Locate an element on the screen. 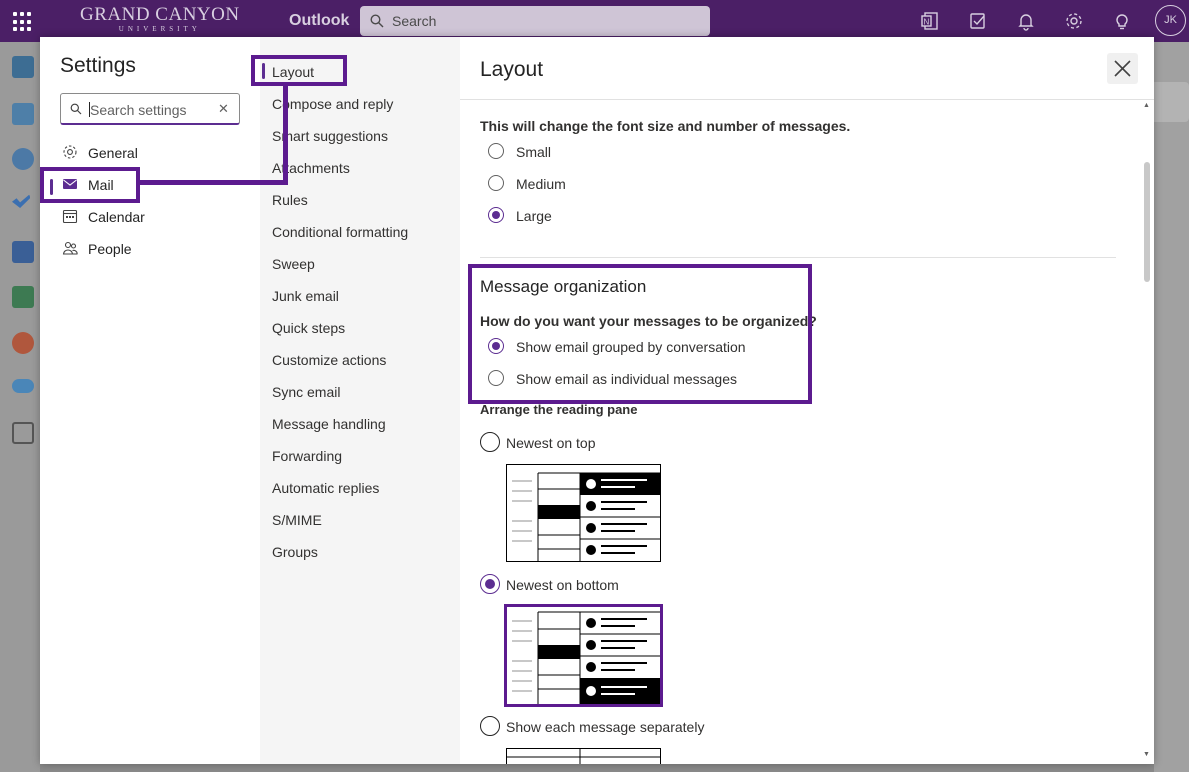 This screenshot has height=772, width=1189. reading-pane-preview-separate is located at coordinates (583, 756).